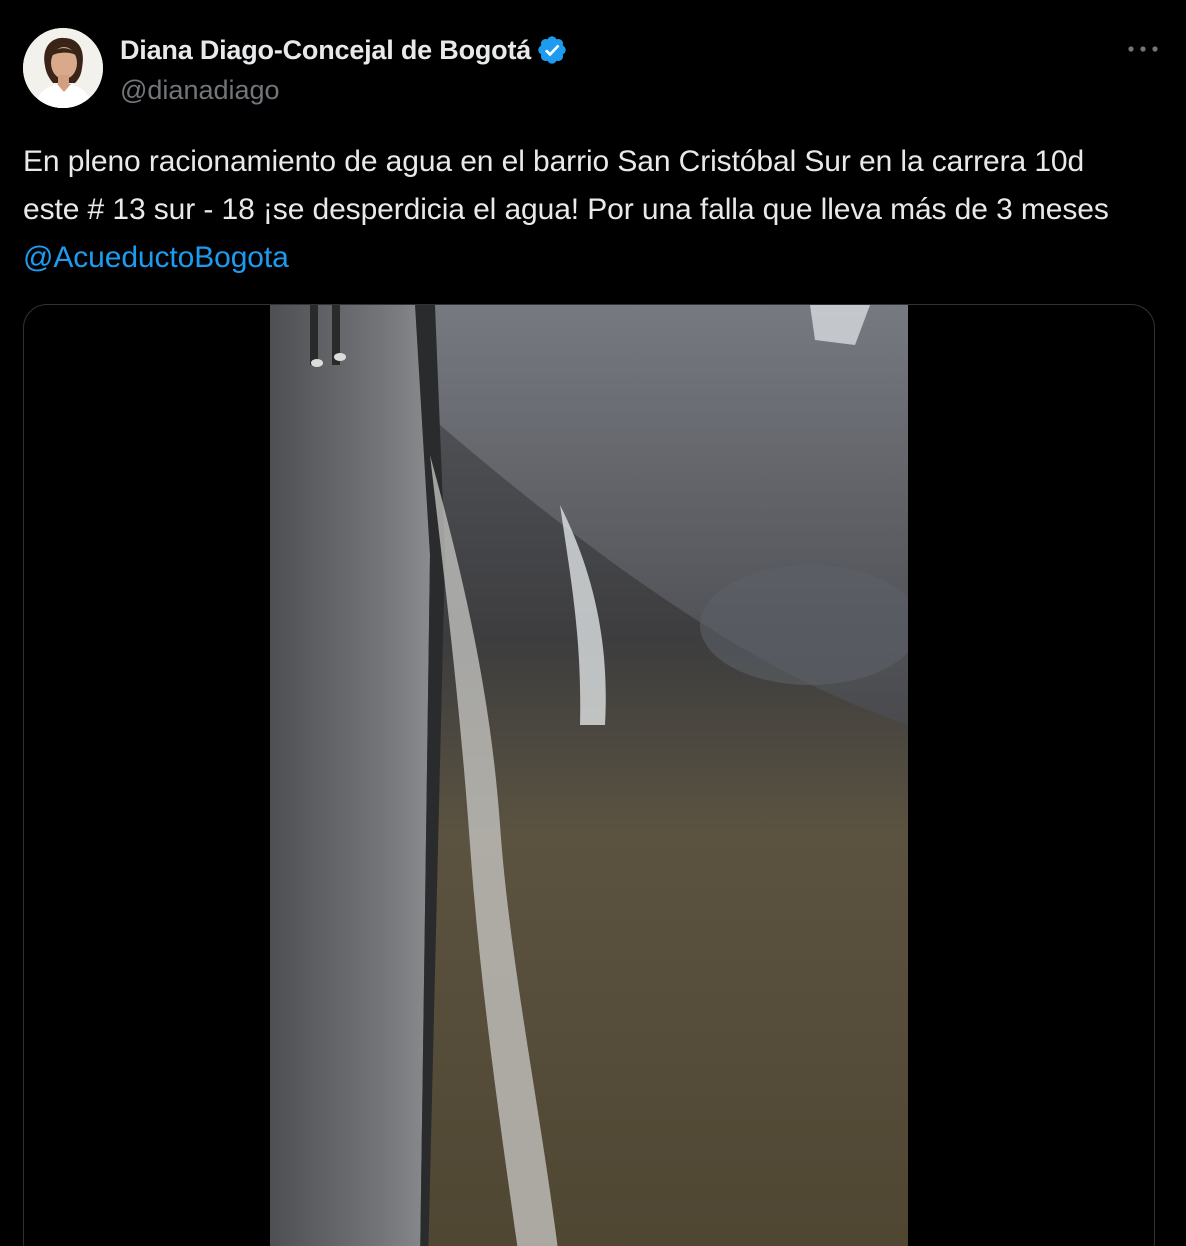 Image resolution: width=1186 pixels, height=1246 pixels. What do you see at coordinates (156, 257) in the screenshot?
I see `mention-link: @AcueductoBogota` at bounding box center [156, 257].